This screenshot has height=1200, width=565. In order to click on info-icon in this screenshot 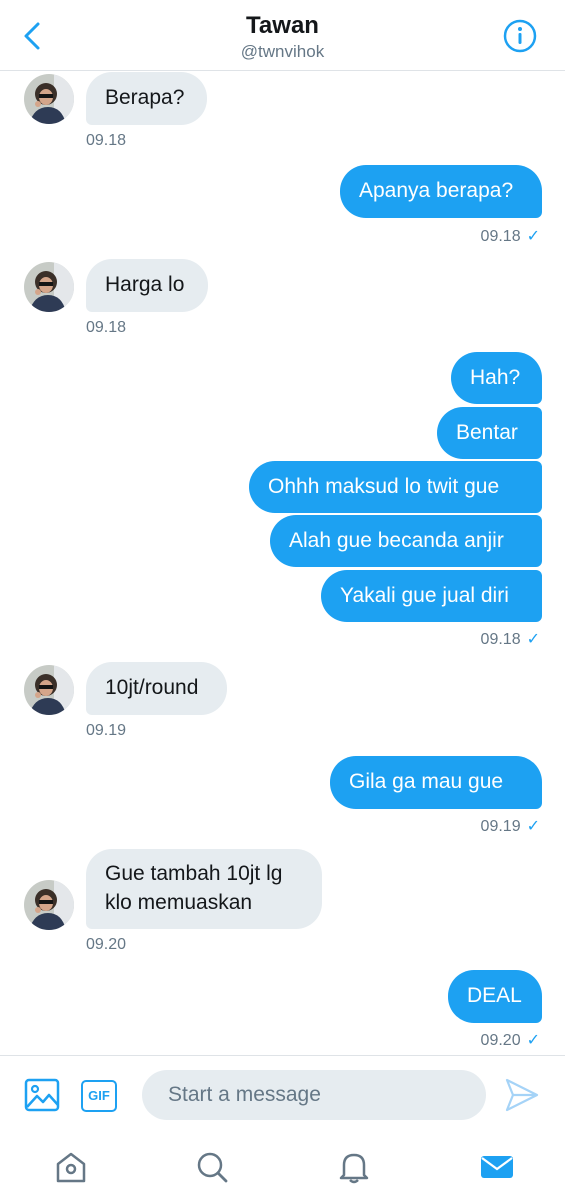, I will do `click(520, 36)`.